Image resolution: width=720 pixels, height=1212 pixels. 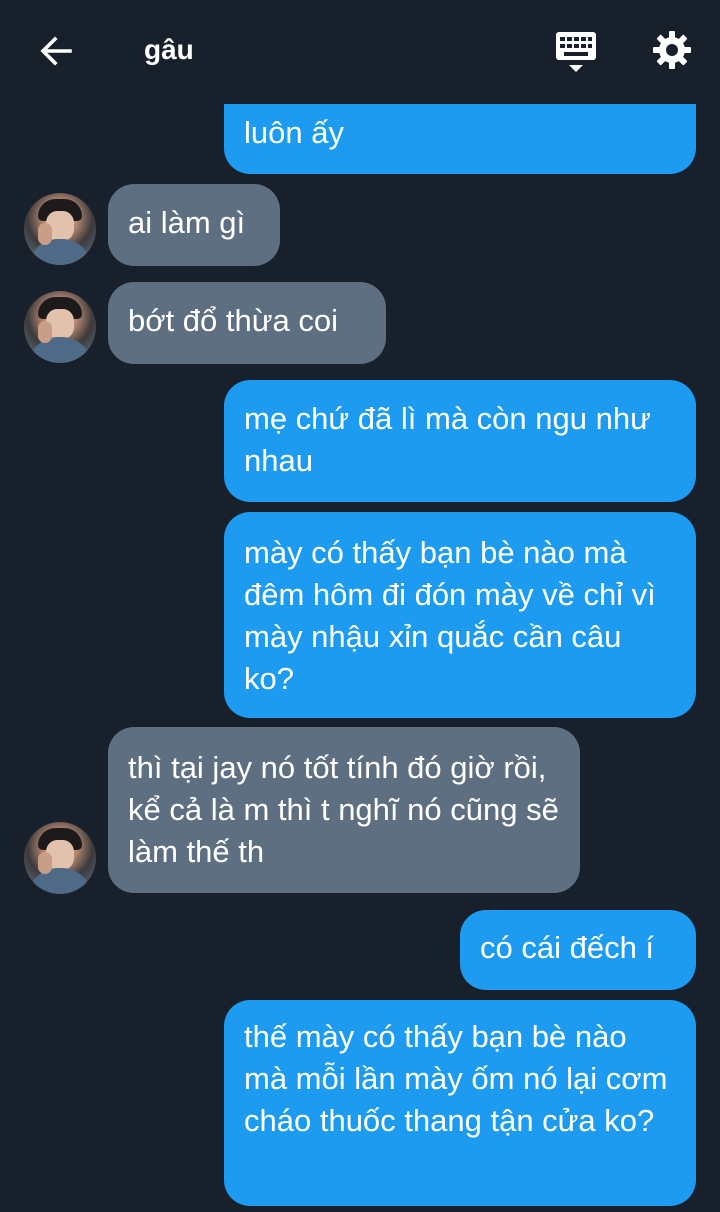 What do you see at coordinates (567, 947) in the screenshot?
I see `message-text: có cái đếch í` at bounding box center [567, 947].